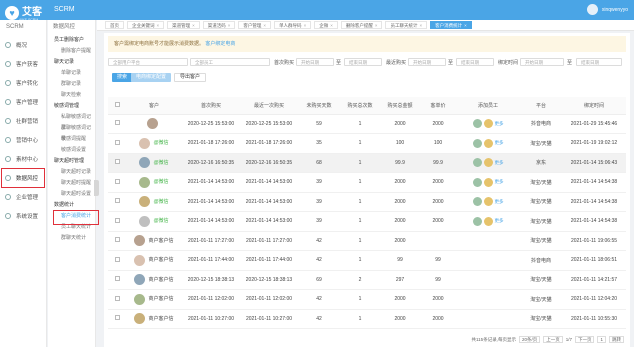  Describe the element at coordinates (154, 124) in the screenshot. I see `customer-cell` at that location.